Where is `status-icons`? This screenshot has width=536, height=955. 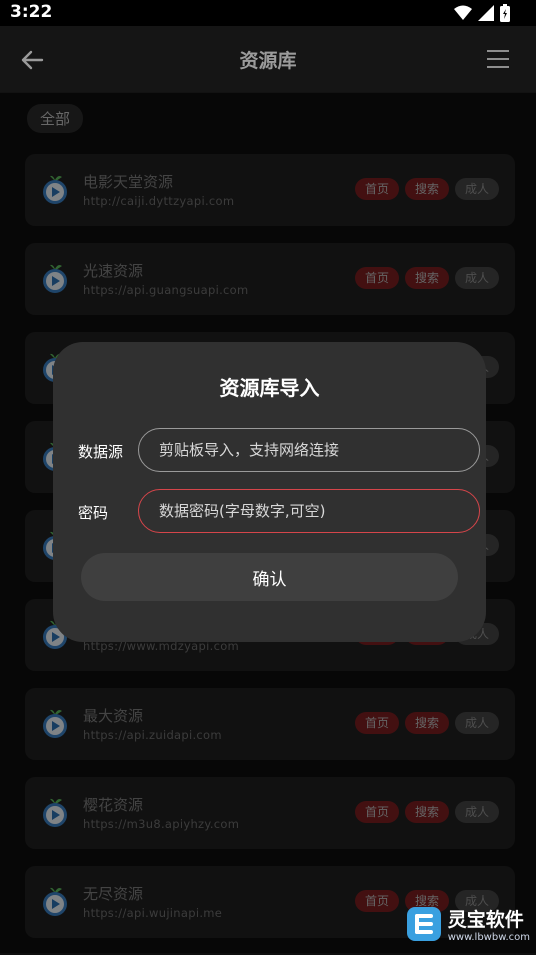
status-icons is located at coordinates (482, 13).